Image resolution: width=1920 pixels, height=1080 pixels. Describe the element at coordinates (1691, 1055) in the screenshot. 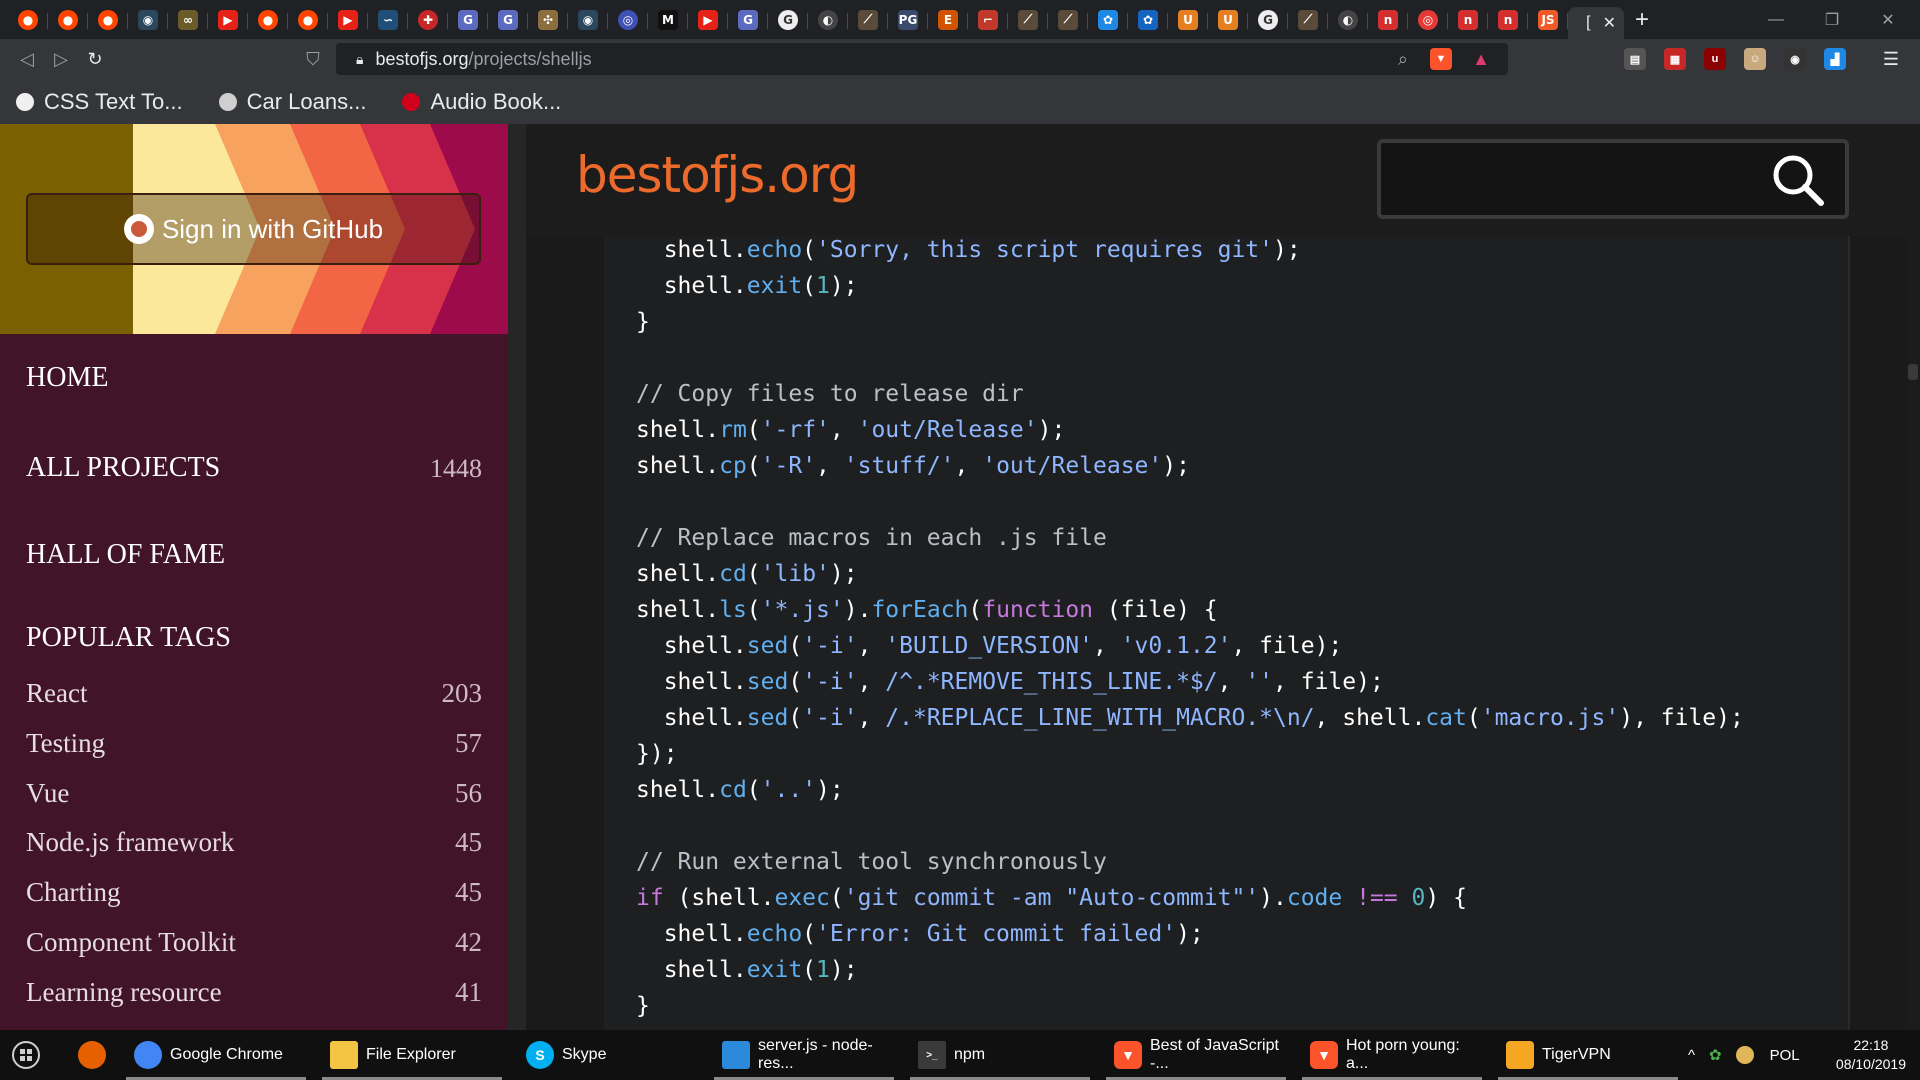

I see `chevron-up-icon: ^` at that location.